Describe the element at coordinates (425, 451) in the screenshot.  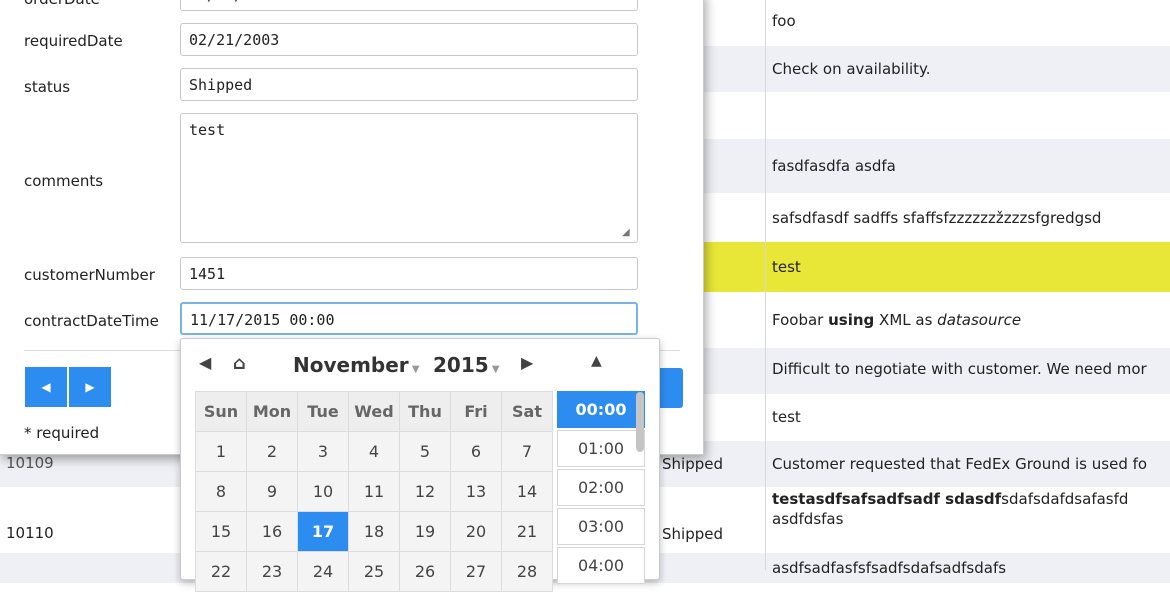
I see `calendar-day: 5` at that location.